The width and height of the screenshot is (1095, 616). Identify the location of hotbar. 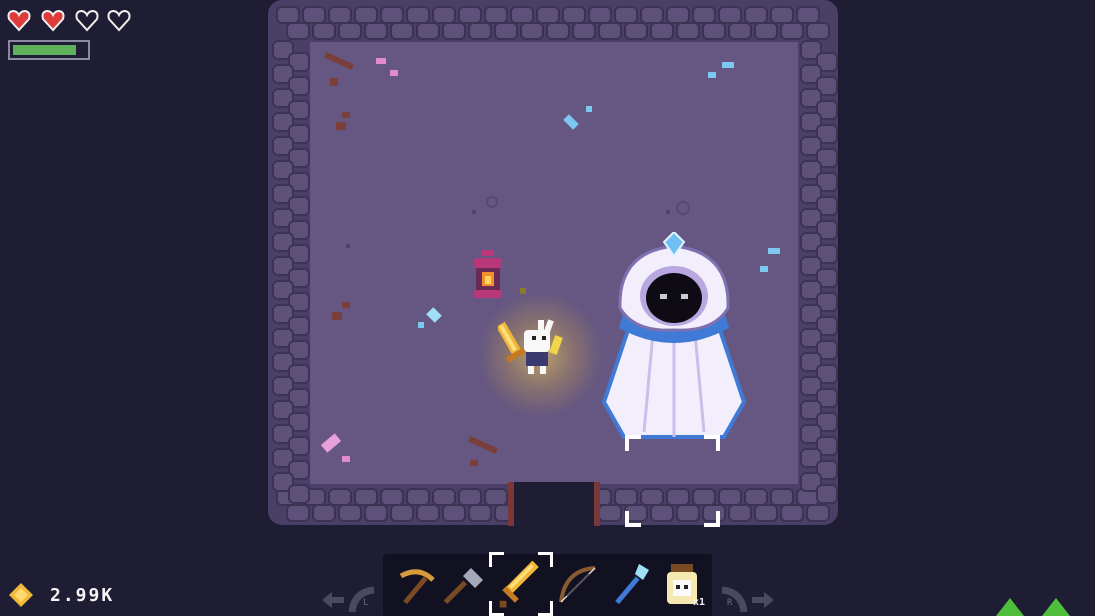
(547, 584).